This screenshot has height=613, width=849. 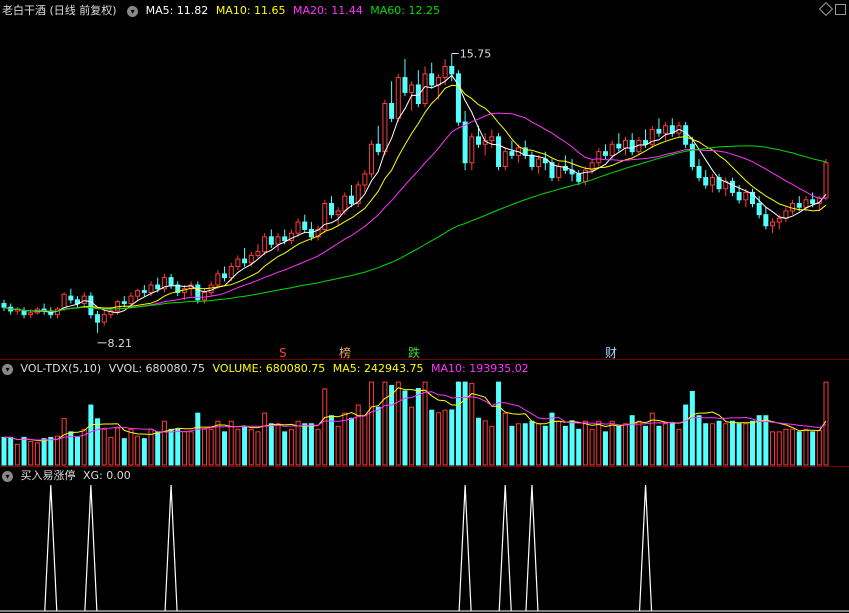 I want to click on low-price-label: 8.21, so click(x=120, y=343).